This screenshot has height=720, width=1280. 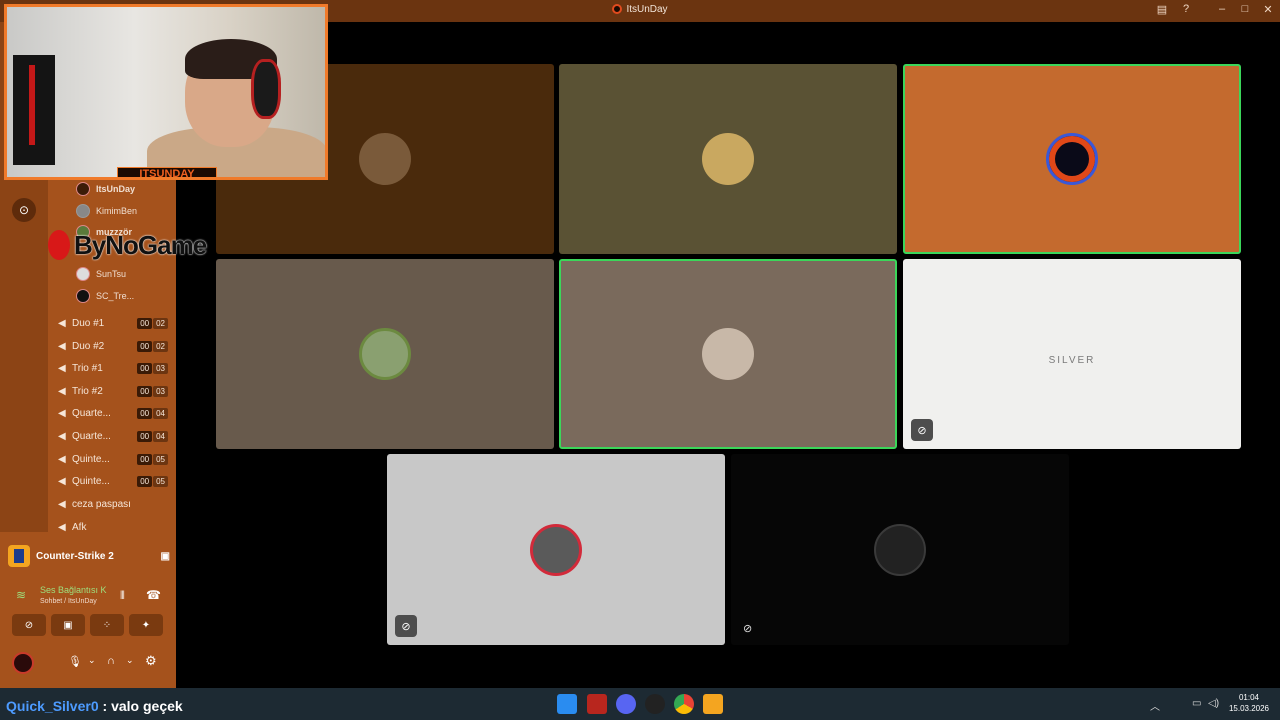 What do you see at coordinates (1222, 9) in the screenshot?
I see `minimize-button: –` at bounding box center [1222, 9].